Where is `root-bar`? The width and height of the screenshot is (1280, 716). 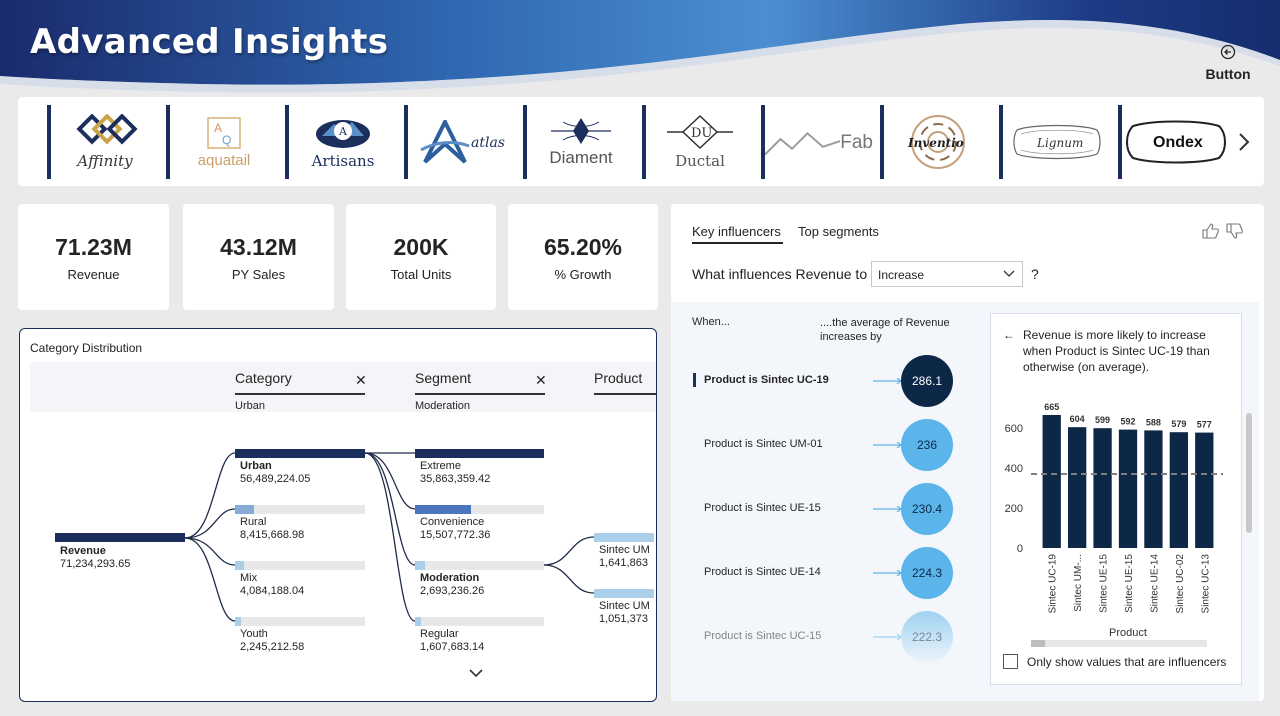
root-bar is located at coordinates (120, 537).